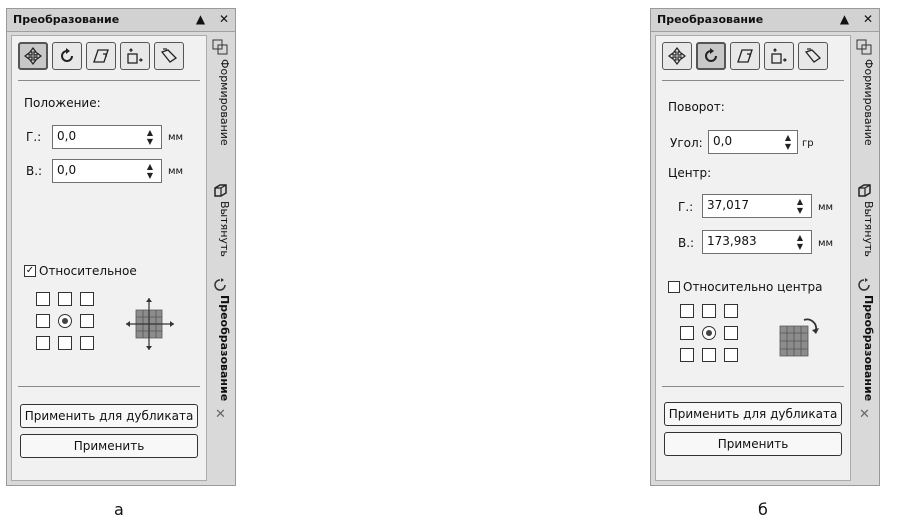  I want to click on angle-field: 0,0 ▲ ▼, so click(753, 142).